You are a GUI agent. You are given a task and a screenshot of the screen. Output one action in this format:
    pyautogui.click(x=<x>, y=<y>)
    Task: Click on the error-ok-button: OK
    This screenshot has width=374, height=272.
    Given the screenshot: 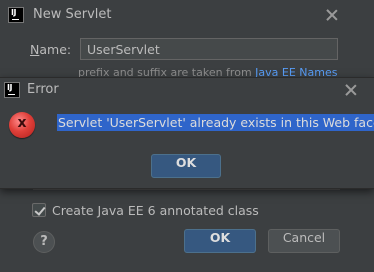 What is the action you would take?
    pyautogui.click(x=186, y=166)
    